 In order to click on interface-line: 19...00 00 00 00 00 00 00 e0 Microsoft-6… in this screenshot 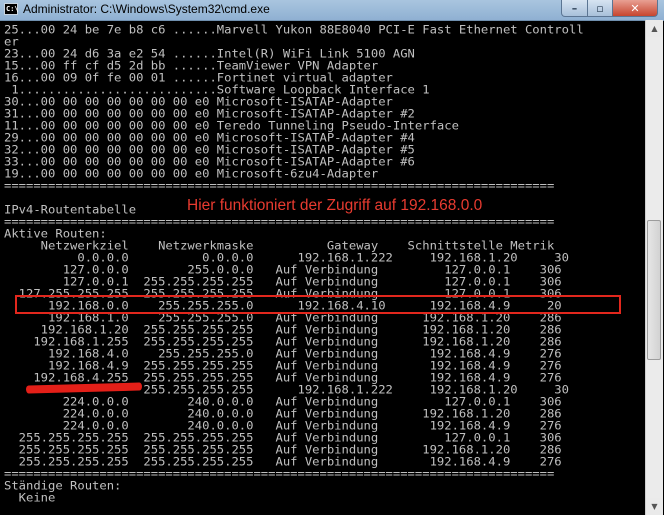, I will do `click(191, 174)`.